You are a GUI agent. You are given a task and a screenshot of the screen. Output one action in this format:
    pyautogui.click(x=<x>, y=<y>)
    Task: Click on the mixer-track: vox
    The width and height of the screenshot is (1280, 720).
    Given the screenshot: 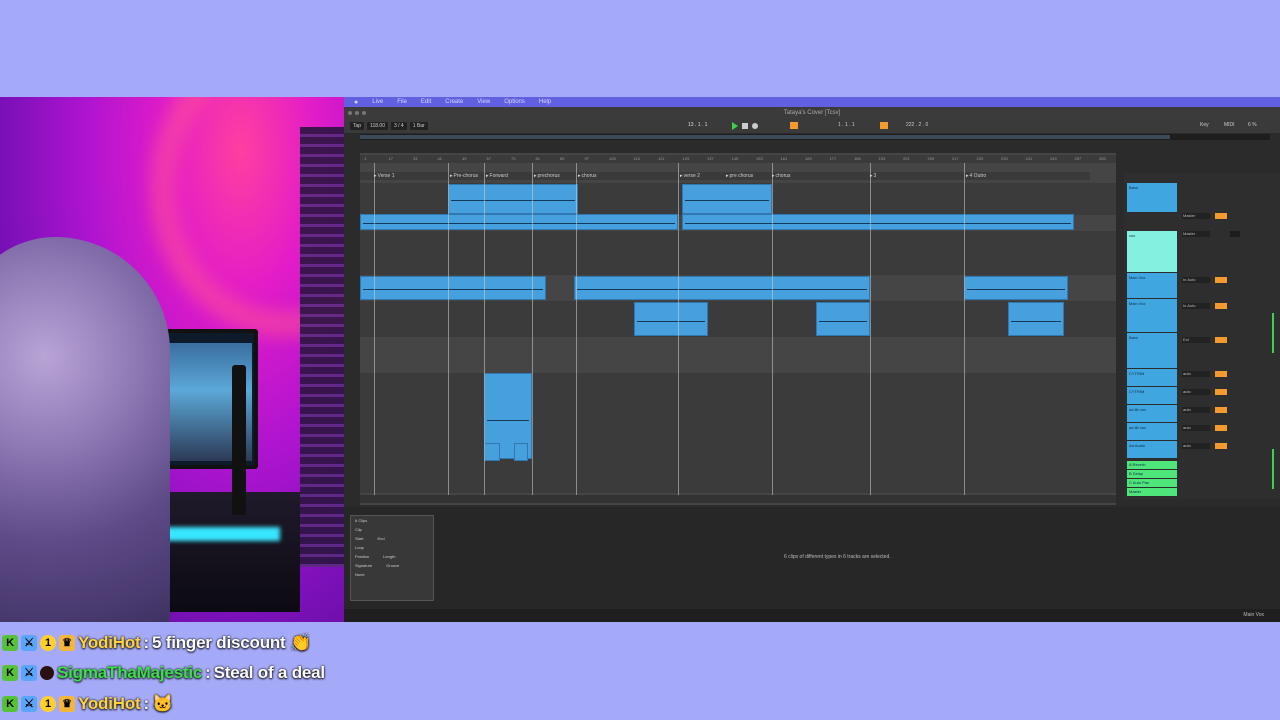 What is the action you would take?
    pyautogui.click(x=1152, y=252)
    